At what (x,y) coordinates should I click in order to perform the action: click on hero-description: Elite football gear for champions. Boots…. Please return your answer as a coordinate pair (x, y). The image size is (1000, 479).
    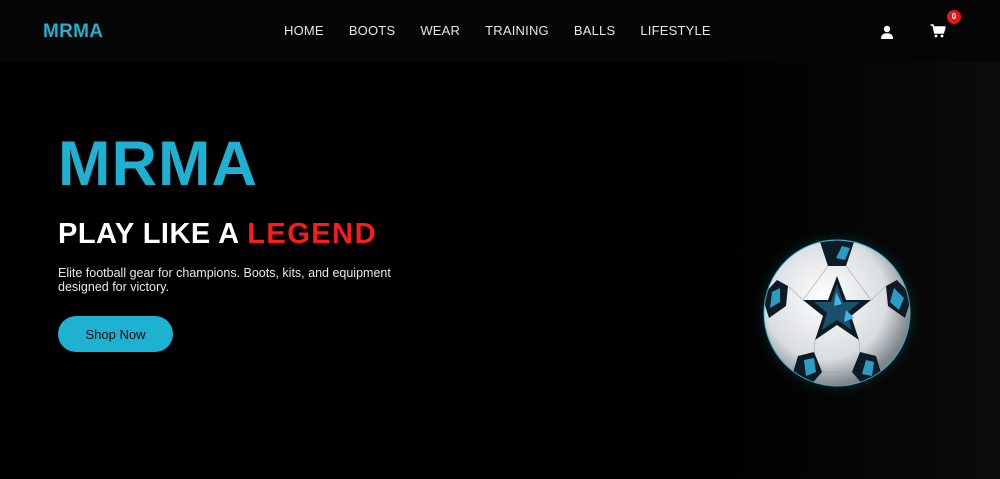
    Looking at the image, I should click on (224, 280).